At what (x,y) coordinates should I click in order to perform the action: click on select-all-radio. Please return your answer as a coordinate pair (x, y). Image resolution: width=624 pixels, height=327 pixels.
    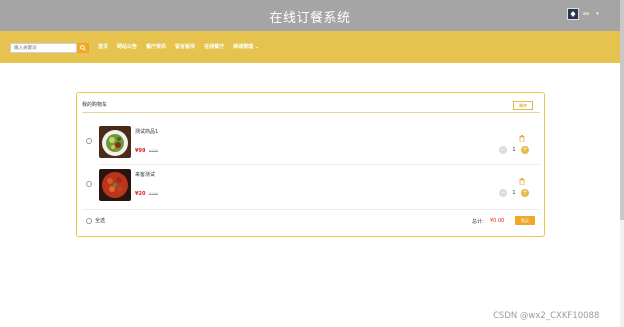
    Looking at the image, I should click on (89, 220).